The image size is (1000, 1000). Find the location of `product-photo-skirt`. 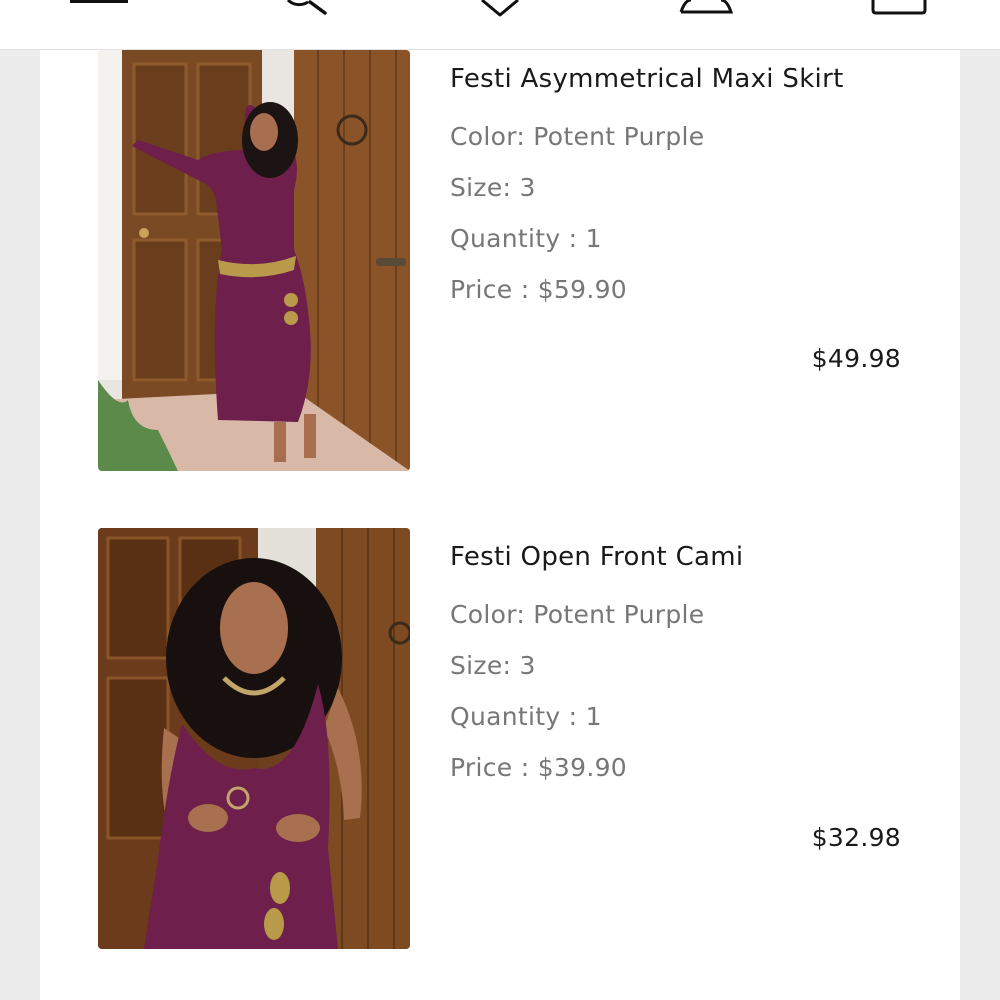

product-photo-skirt is located at coordinates (254, 260).